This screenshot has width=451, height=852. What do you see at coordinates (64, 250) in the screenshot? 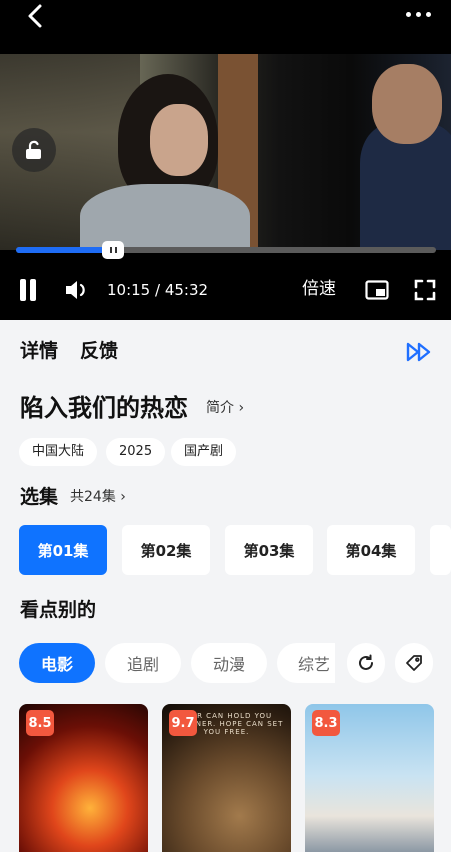
I see `progress-fill` at bounding box center [64, 250].